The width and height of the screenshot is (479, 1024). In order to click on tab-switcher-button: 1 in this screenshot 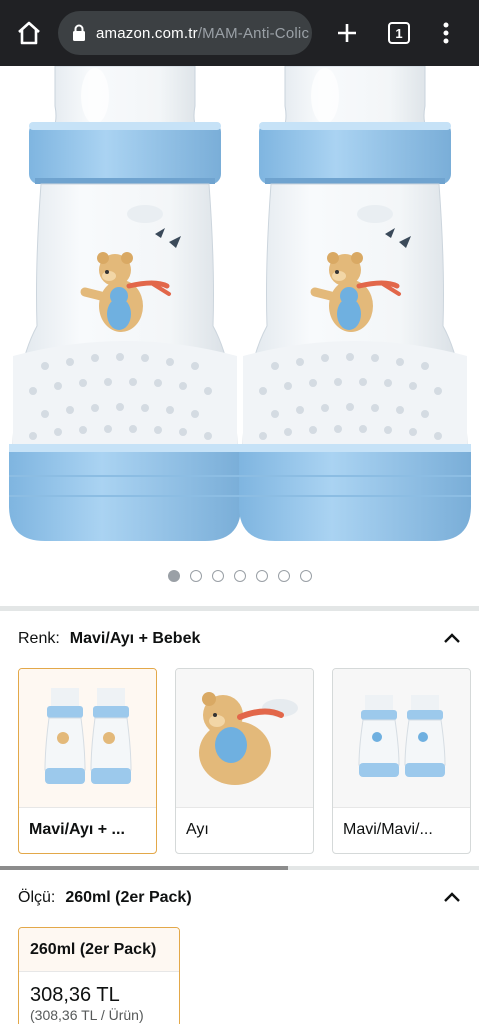, I will do `click(399, 33)`.